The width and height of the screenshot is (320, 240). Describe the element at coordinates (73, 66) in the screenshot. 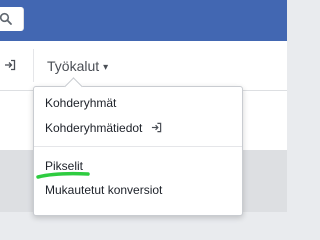

I see `tools-menu-label: Työkalut` at that location.